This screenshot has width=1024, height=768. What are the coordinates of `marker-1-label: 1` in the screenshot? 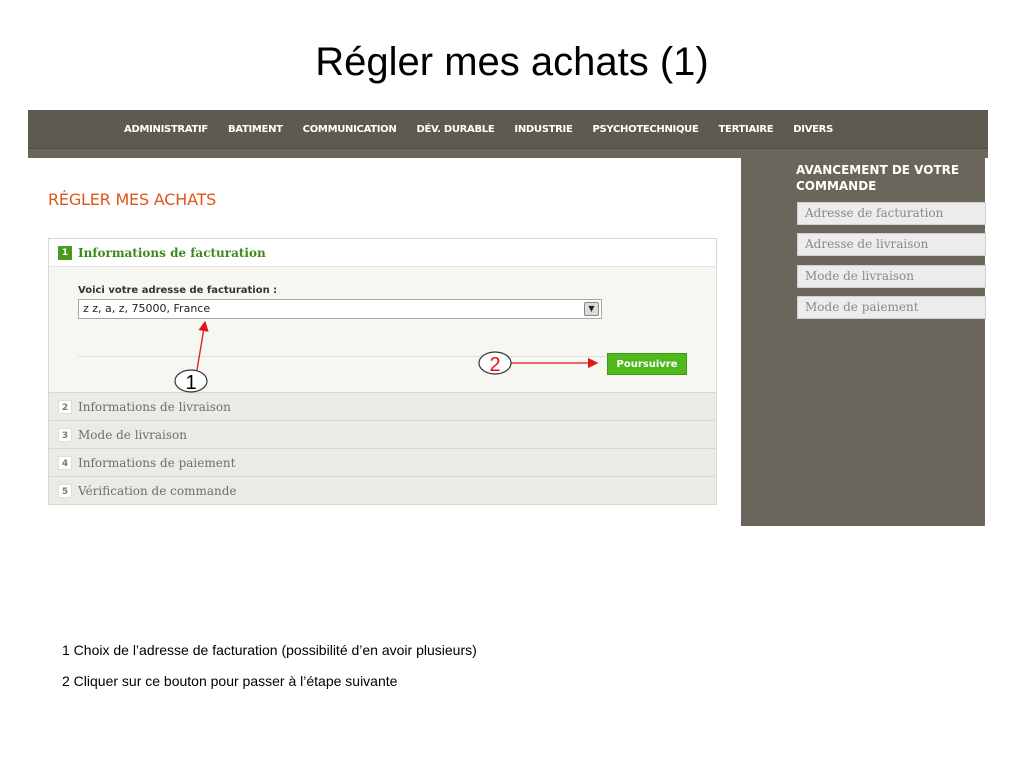 It's located at (190, 383).